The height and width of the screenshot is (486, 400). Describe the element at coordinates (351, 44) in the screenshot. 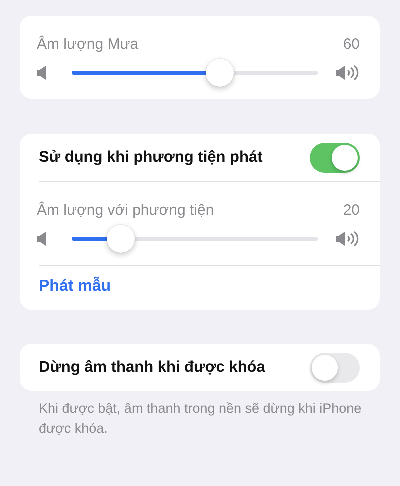

I see `volume-value: 60` at that location.